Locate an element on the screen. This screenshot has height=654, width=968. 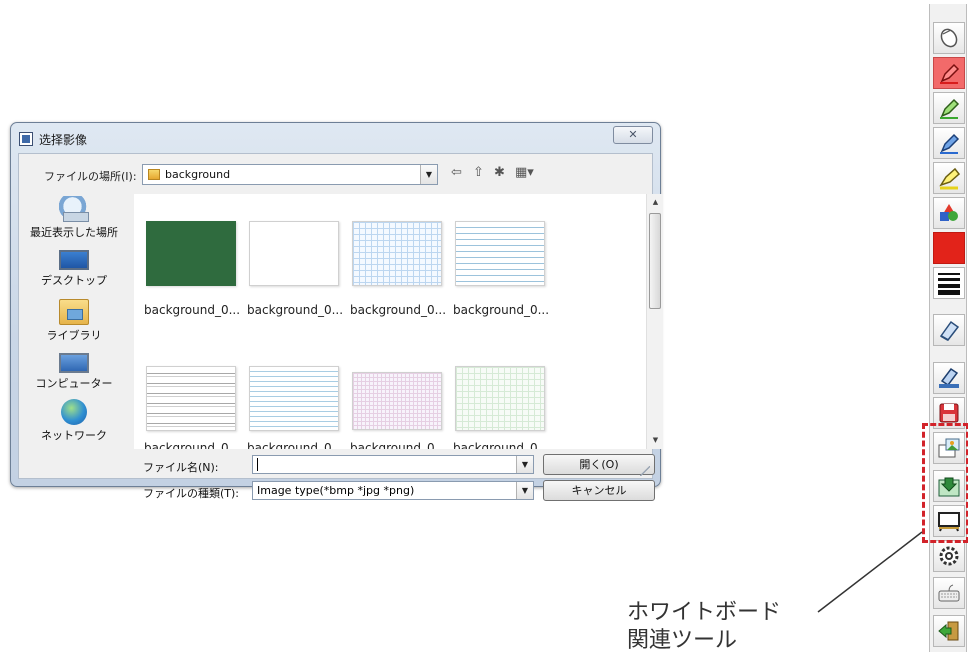
callout-line2: 関連ツール is located at coordinates (682, 640).